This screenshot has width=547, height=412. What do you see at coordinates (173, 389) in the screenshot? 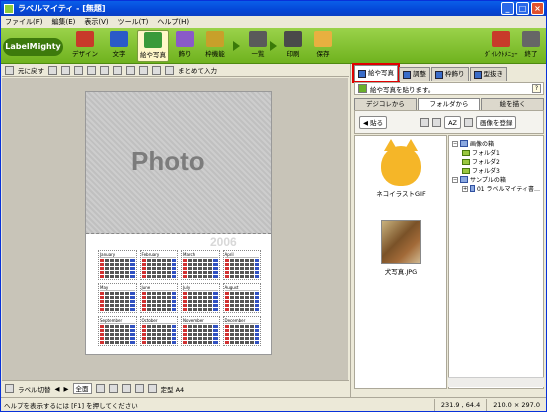
I see `paper-size-label: 定型 A4` at bounding box center [173, 389].